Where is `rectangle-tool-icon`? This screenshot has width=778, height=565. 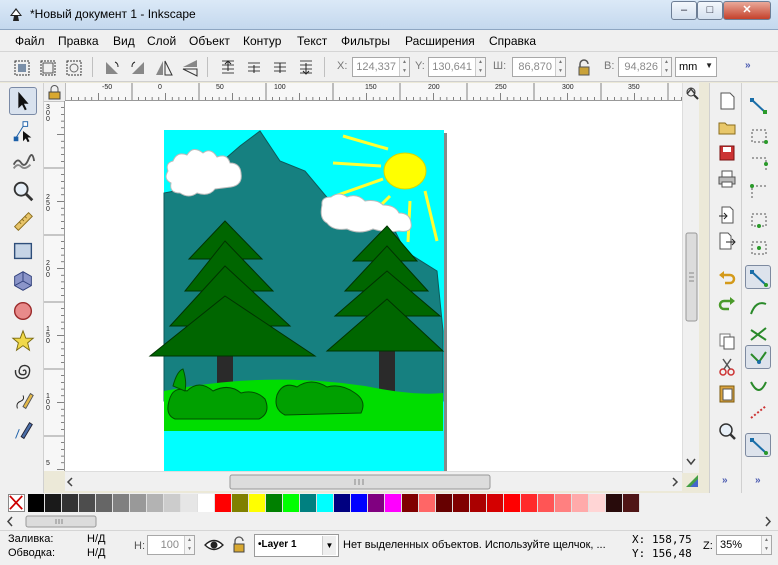 rectangle-tool-icon is located at coordinates (23, 251).